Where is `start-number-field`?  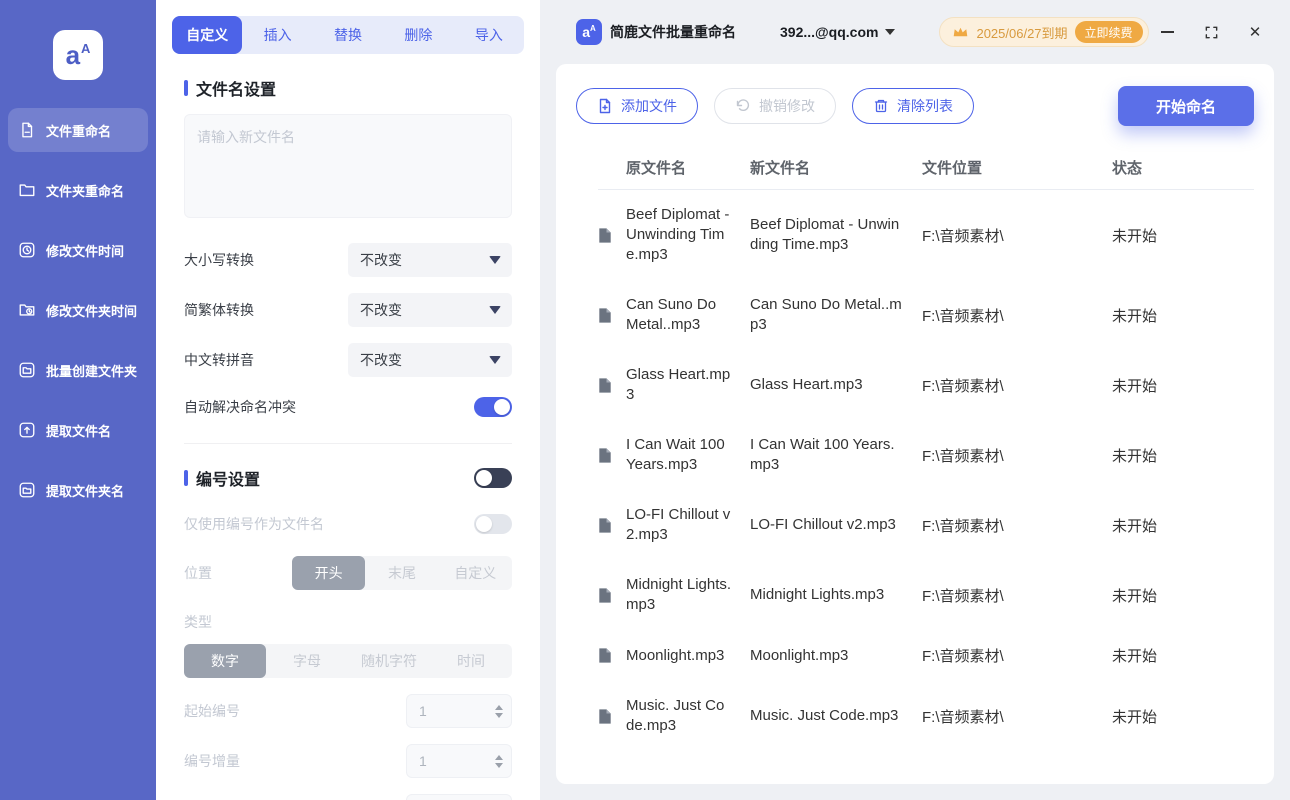
start-number-field is located at coordinates (447, 711).